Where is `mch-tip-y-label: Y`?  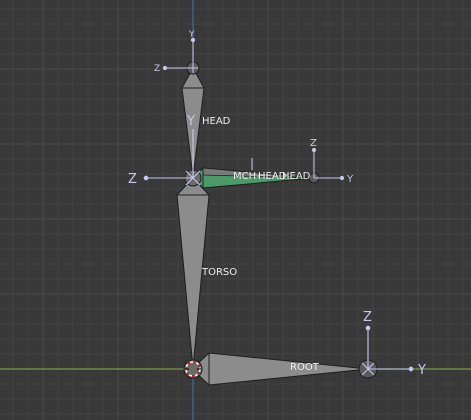 mch-tip-y-label: Y is located at coordinates (350, 179).